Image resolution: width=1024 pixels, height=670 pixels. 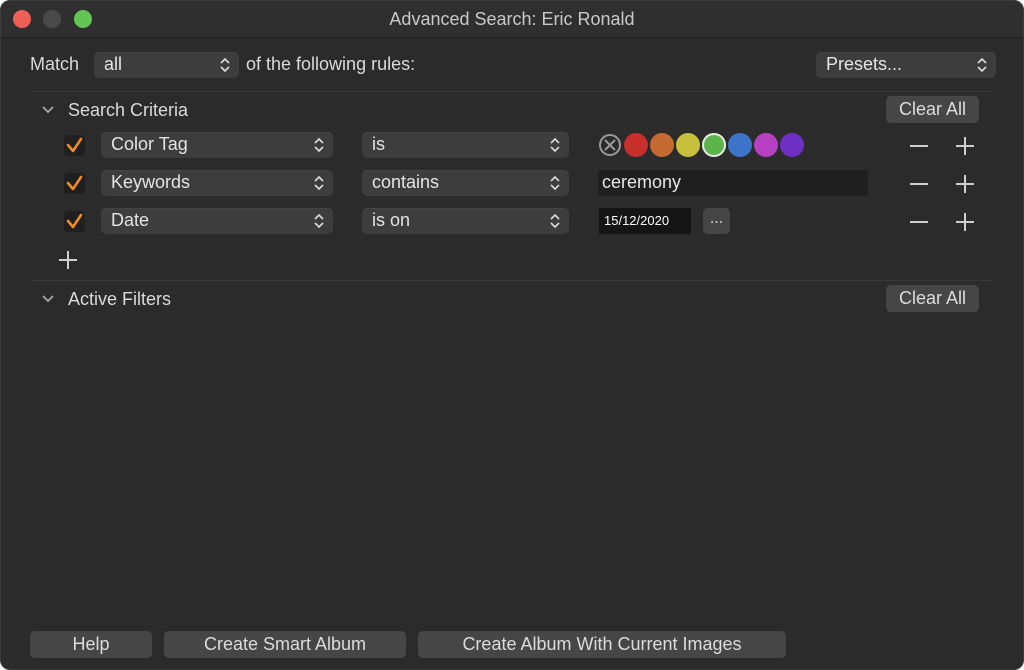 What do you see at coordinates (766, 145) in the screenshot?
I see `color-tag-magenta` at bounding box center [766, 145].